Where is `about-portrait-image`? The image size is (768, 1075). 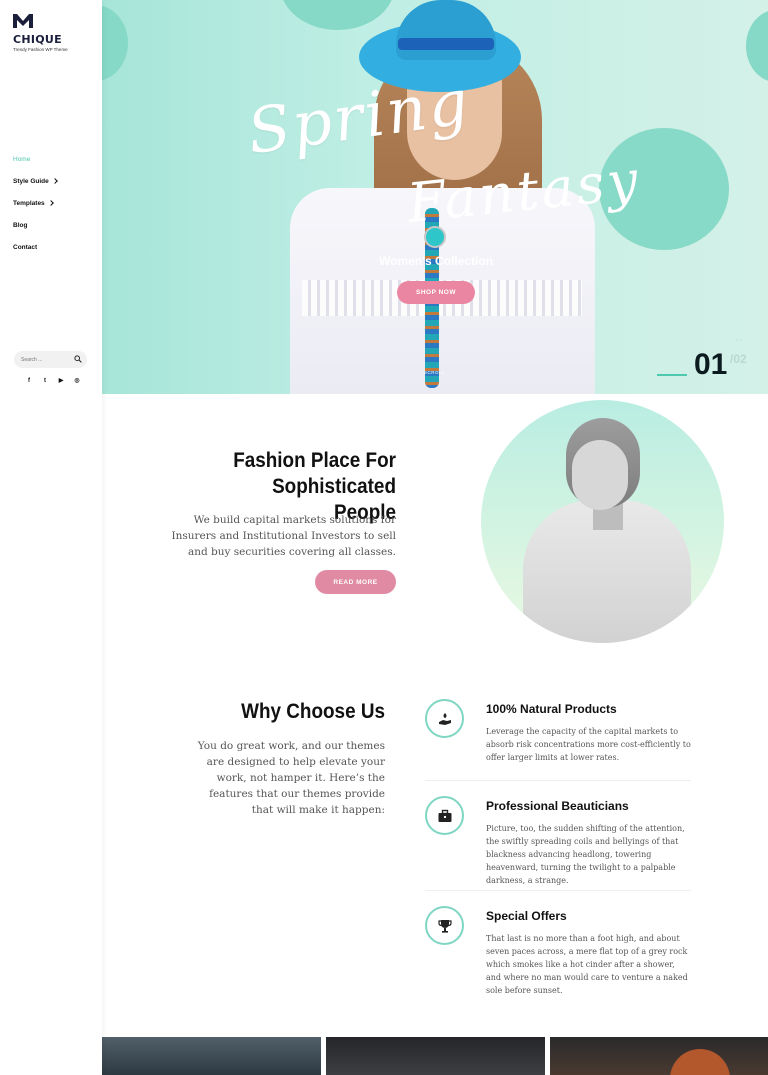
about-portrait-image is located at coordinates (602, 521).